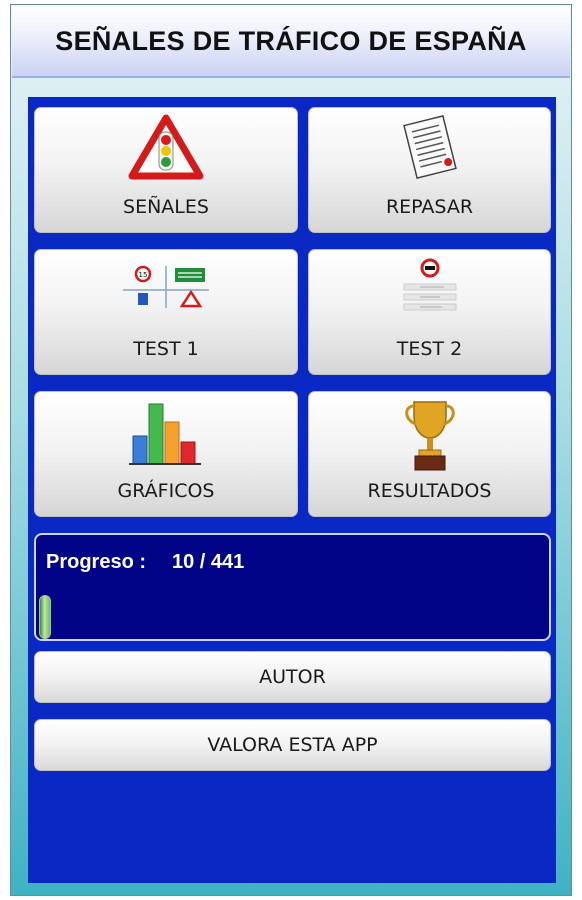  Describe the element at coordinates (166, 349) in the screenshot. I see `test-1-label: TEST 1` at that location.